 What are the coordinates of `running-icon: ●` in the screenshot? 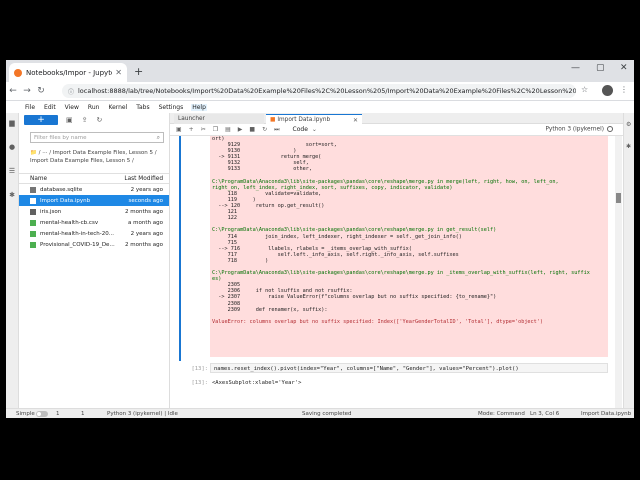 It's located at (12, 147).